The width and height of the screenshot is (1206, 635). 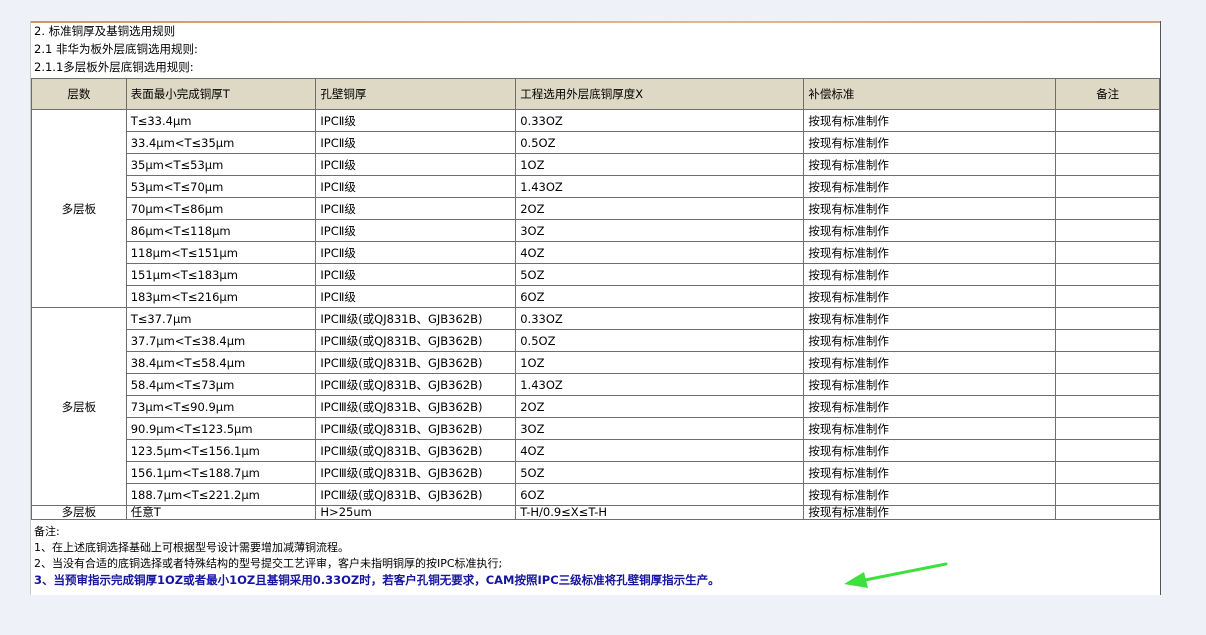 What do you see at coordinates (221, 406) in the screenshot?
I see `cell-min-copper: 73μm<T≤90.9μm` at bounding box center [221, 406].